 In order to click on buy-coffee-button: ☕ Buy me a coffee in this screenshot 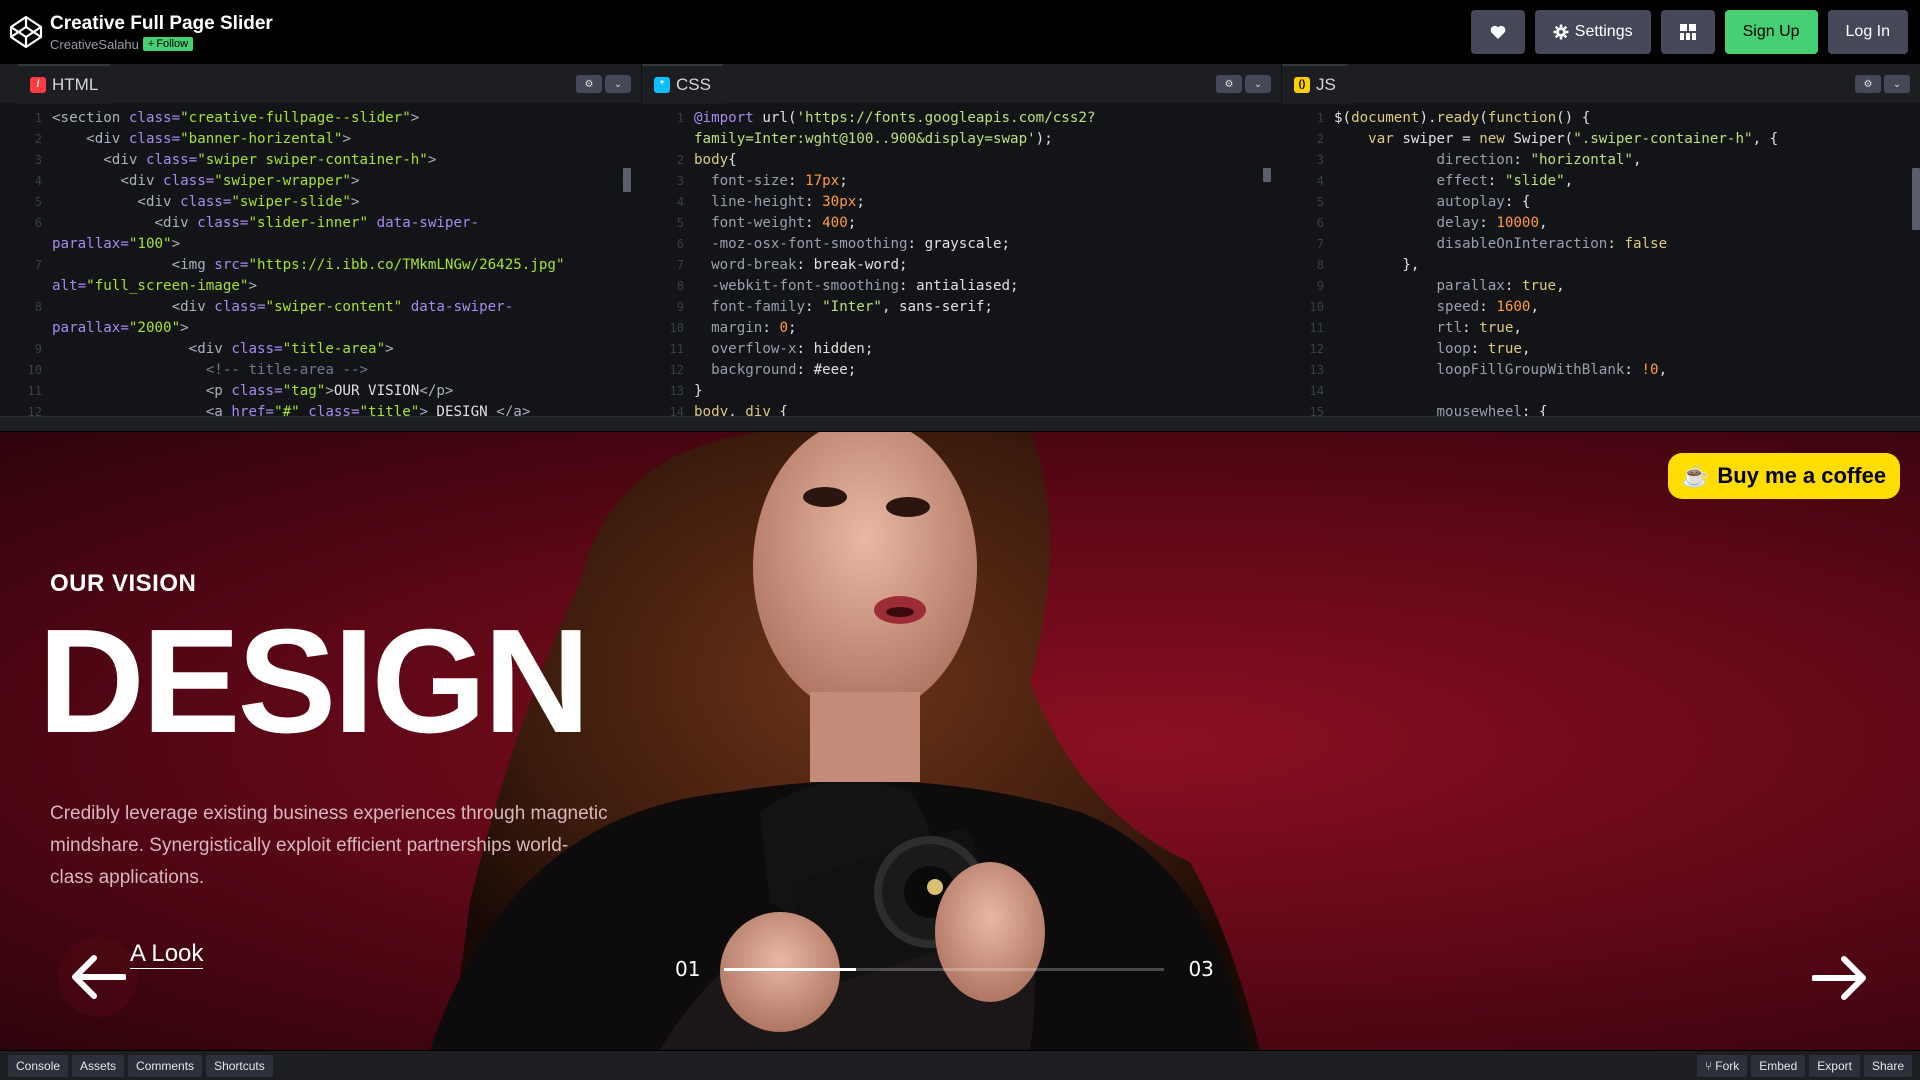, I will do `click(1784, 476)`.